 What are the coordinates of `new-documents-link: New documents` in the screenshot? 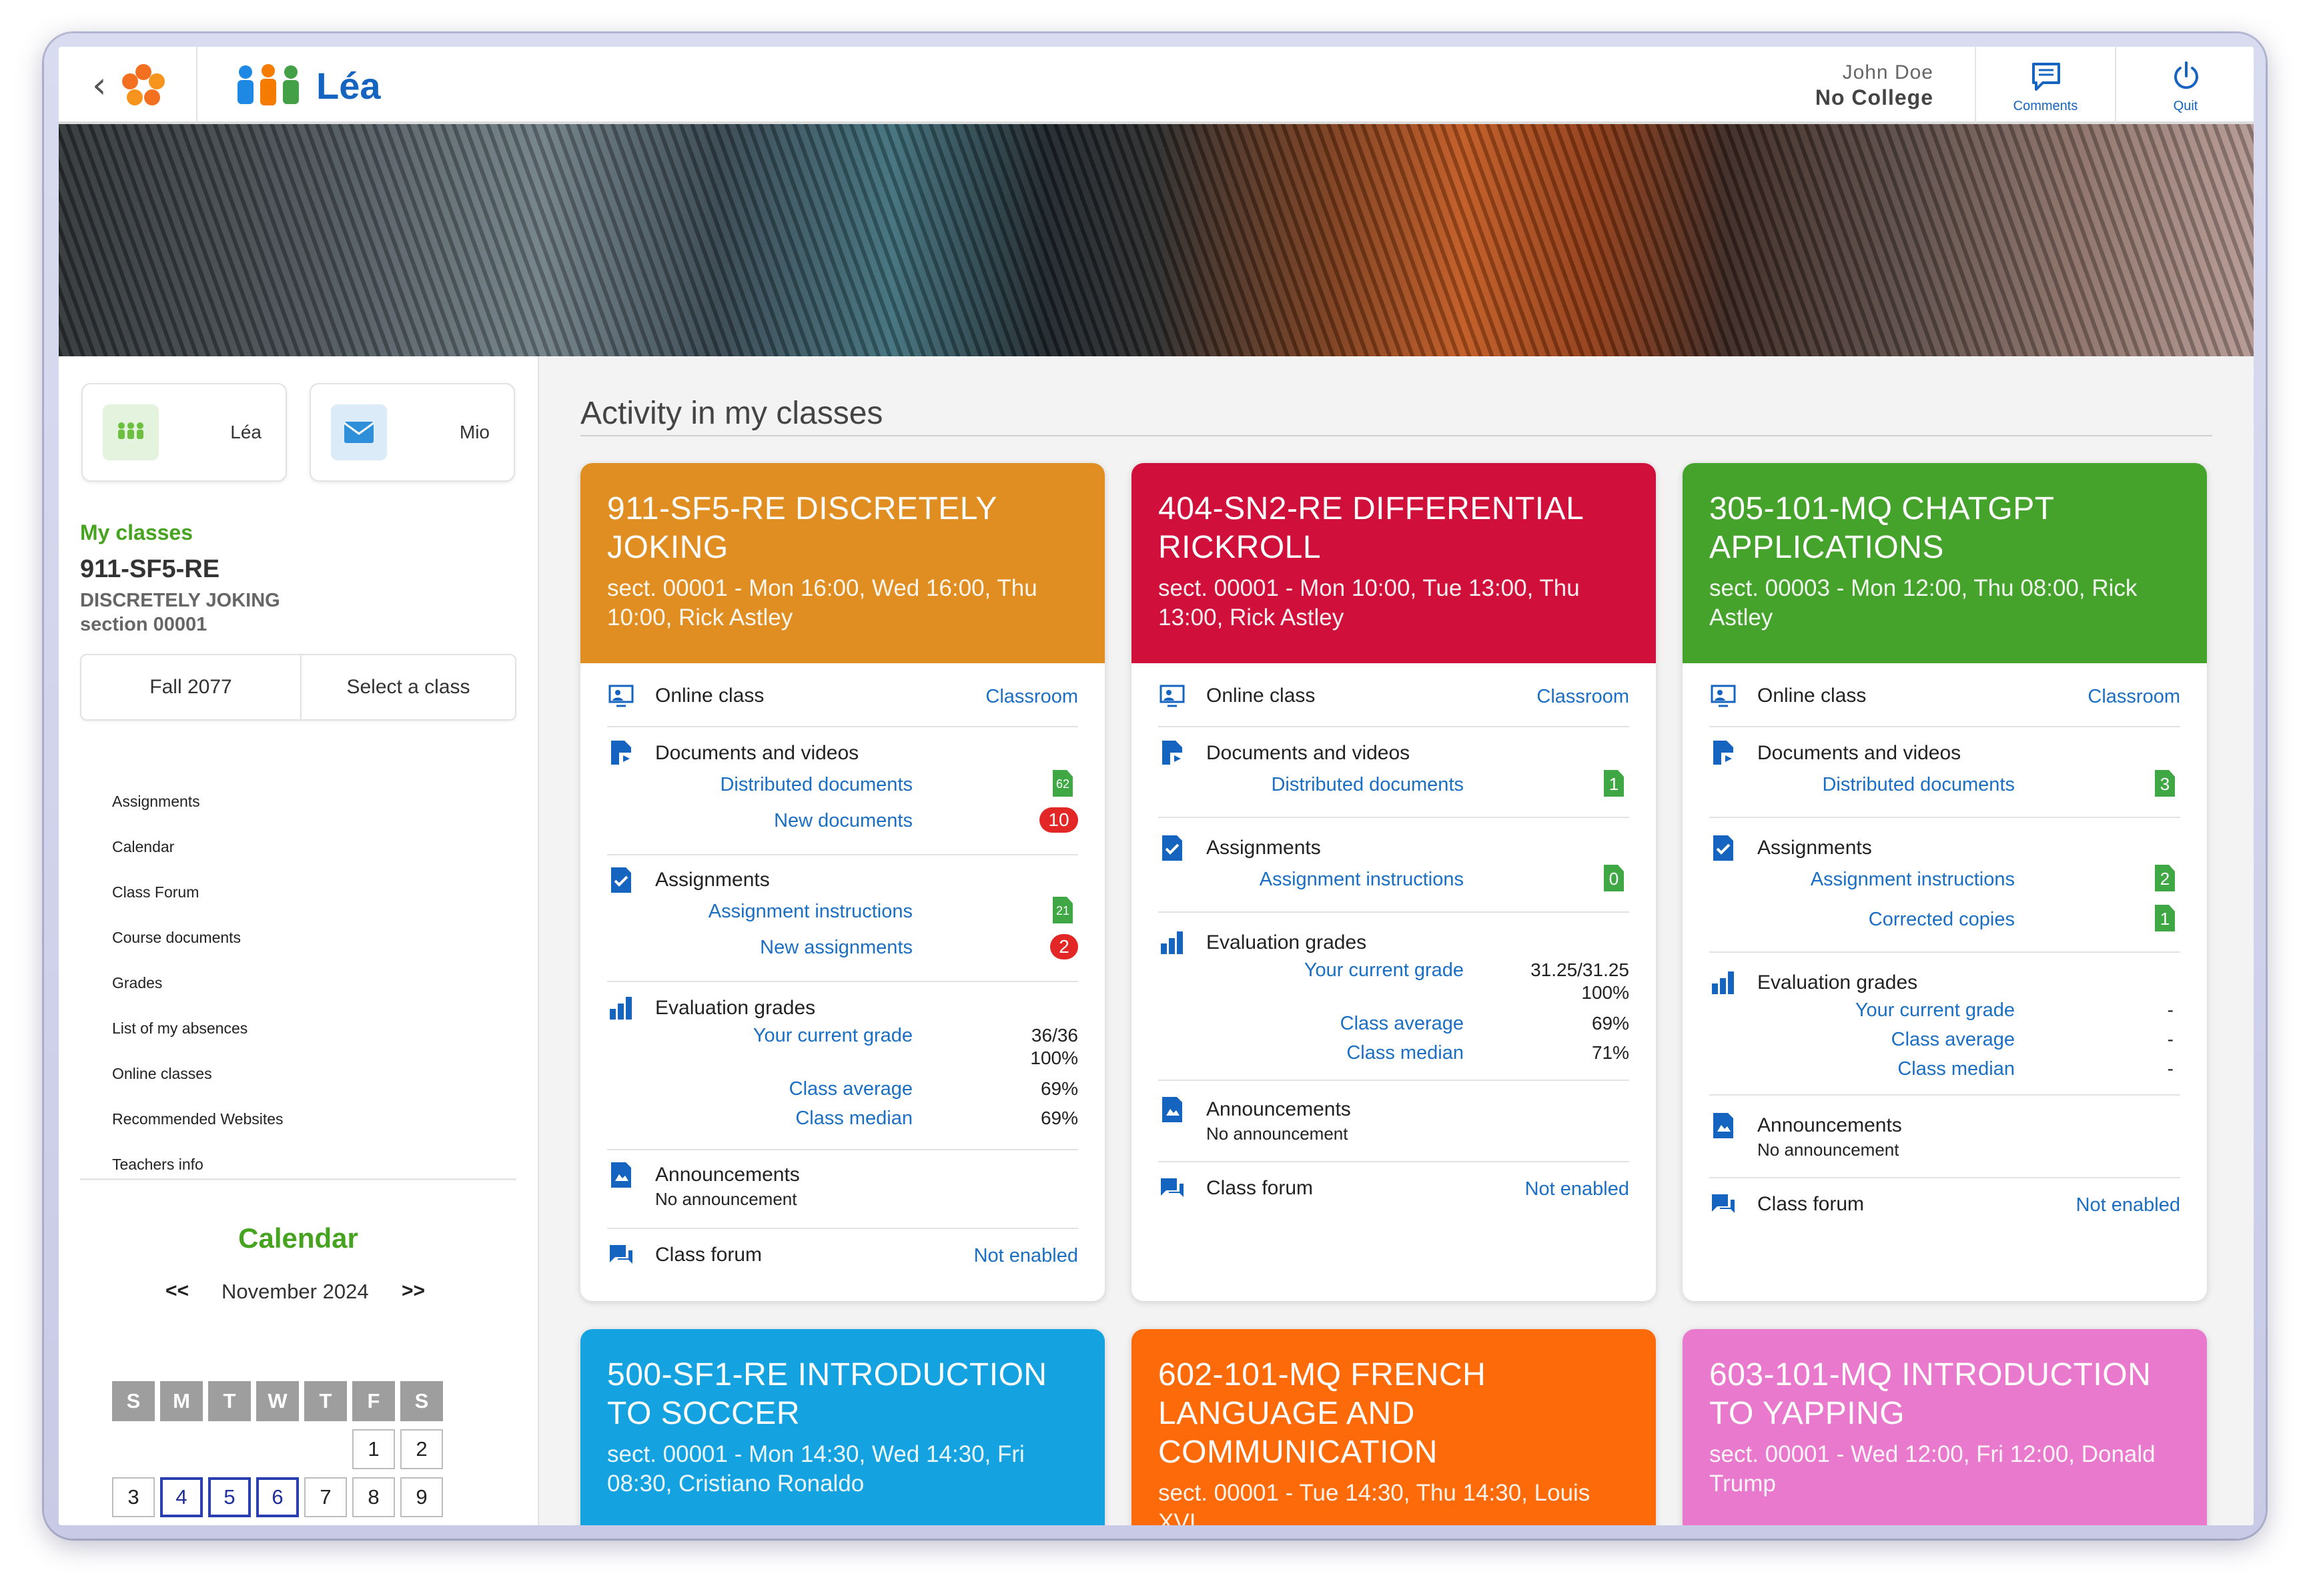 It's located at (844, 821).